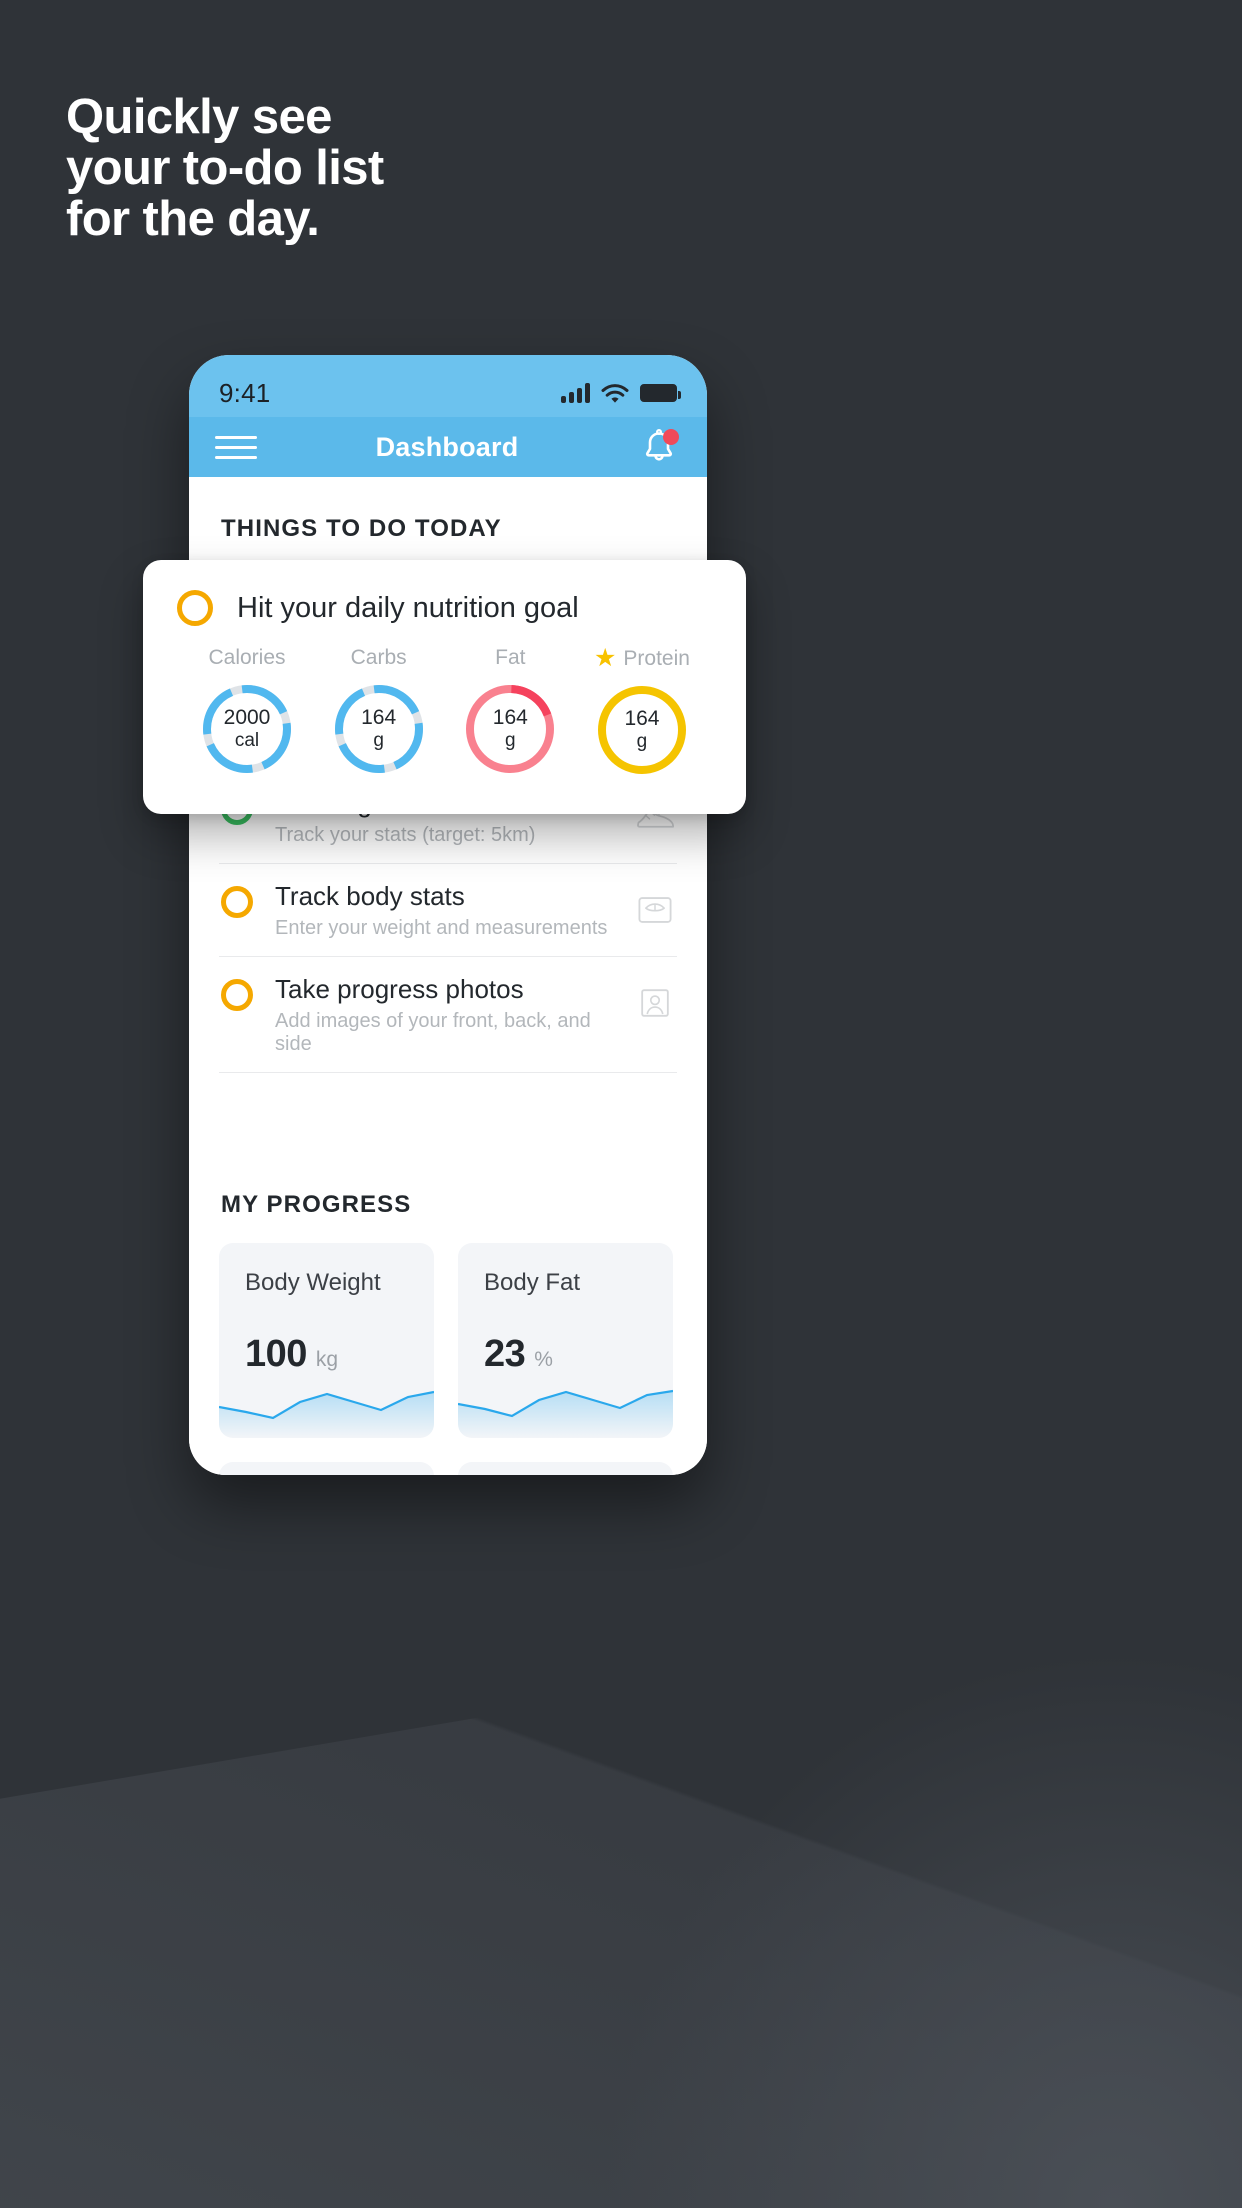 The height and width of the screenshot is (2208, 1242). I want to click on progress-card-title: Body Fat, so click(532, 1282).